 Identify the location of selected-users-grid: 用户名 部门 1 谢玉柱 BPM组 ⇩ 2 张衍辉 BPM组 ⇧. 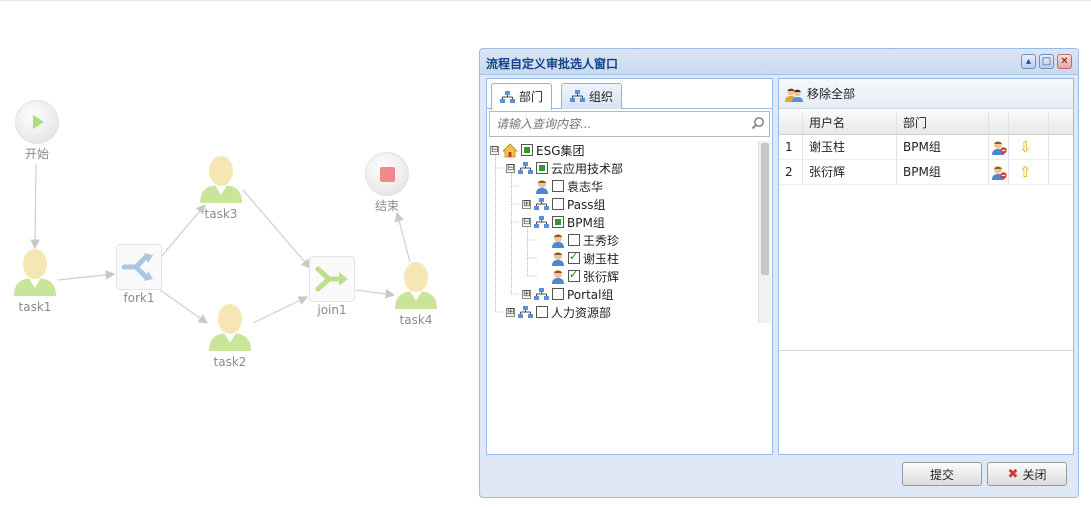
(926, 148).